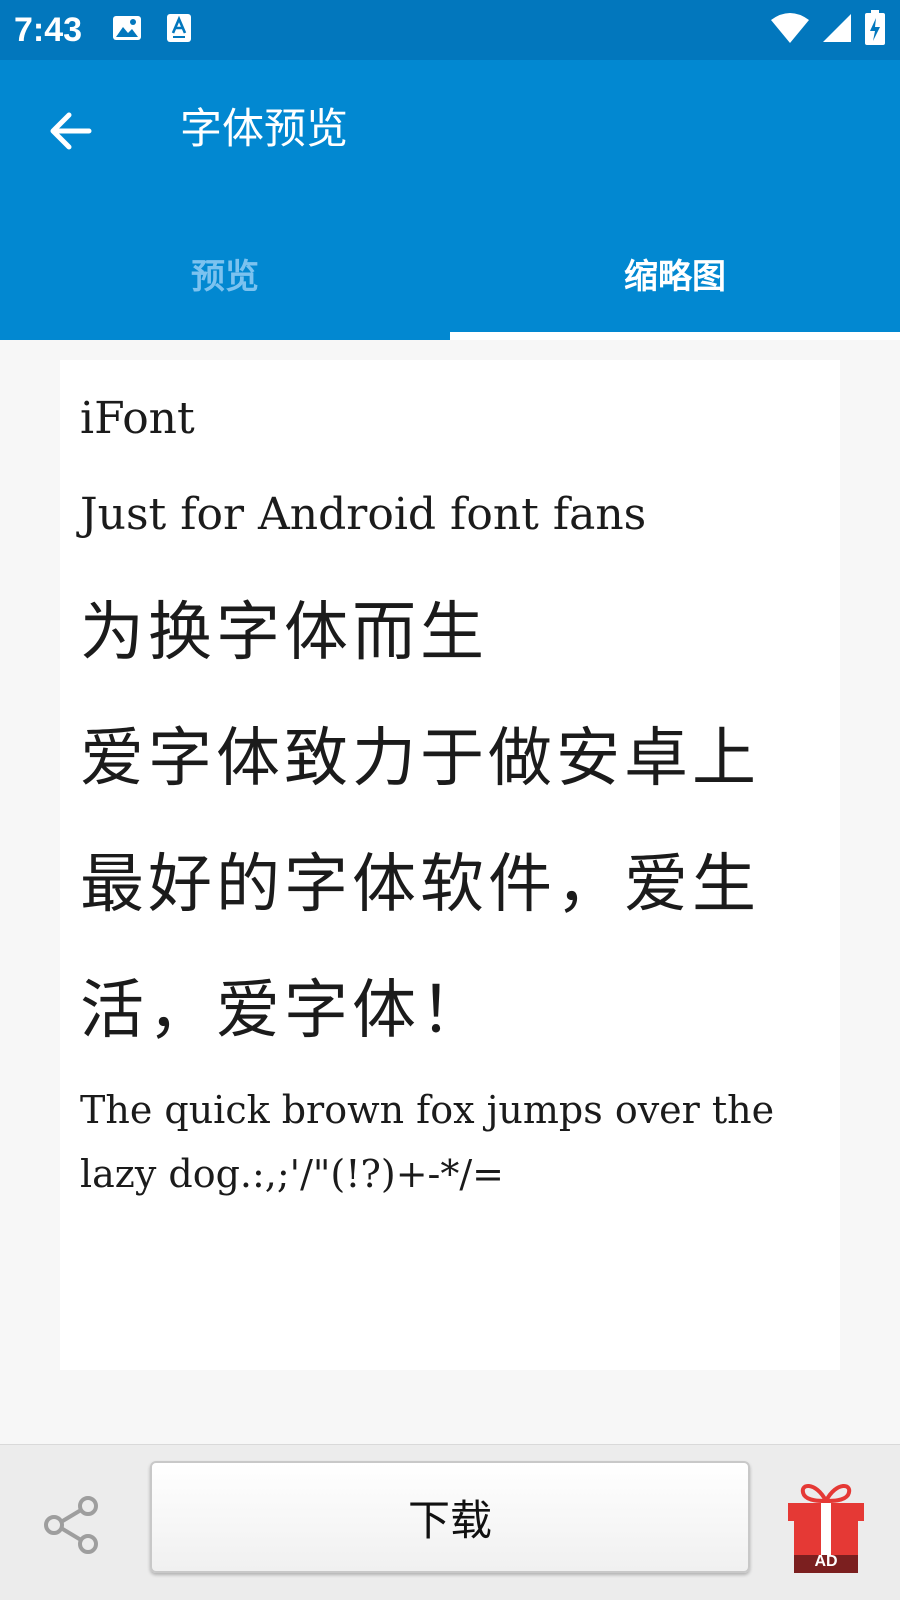 This screenshot has height=1600, width=900. What do you see at coordinates (292, 1174) in the screenshot?
I see `preview-line-pangram-2: lazy dog.:,;'/"(!?)+-*/=` at bounding box center [292, 1174].